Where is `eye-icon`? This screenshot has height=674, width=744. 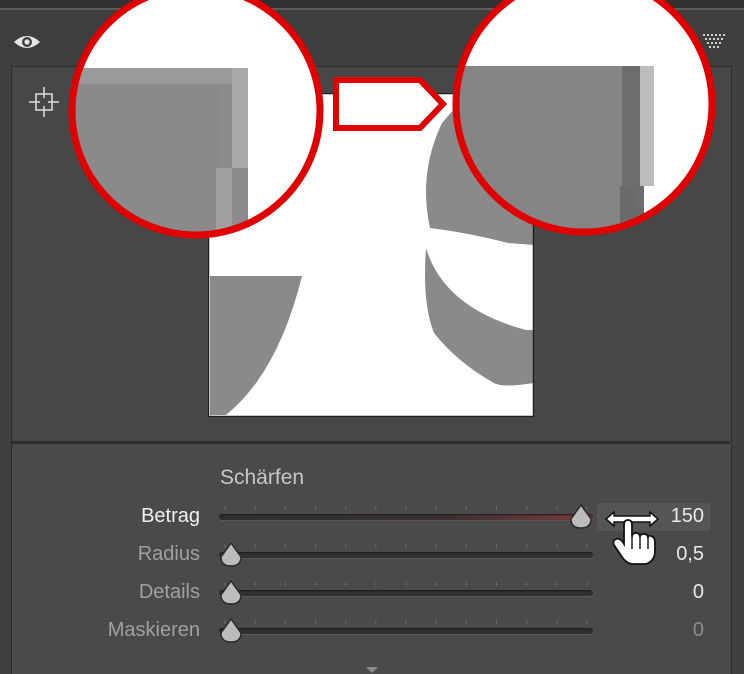
eye-icon is located at coordinates (27, 42).